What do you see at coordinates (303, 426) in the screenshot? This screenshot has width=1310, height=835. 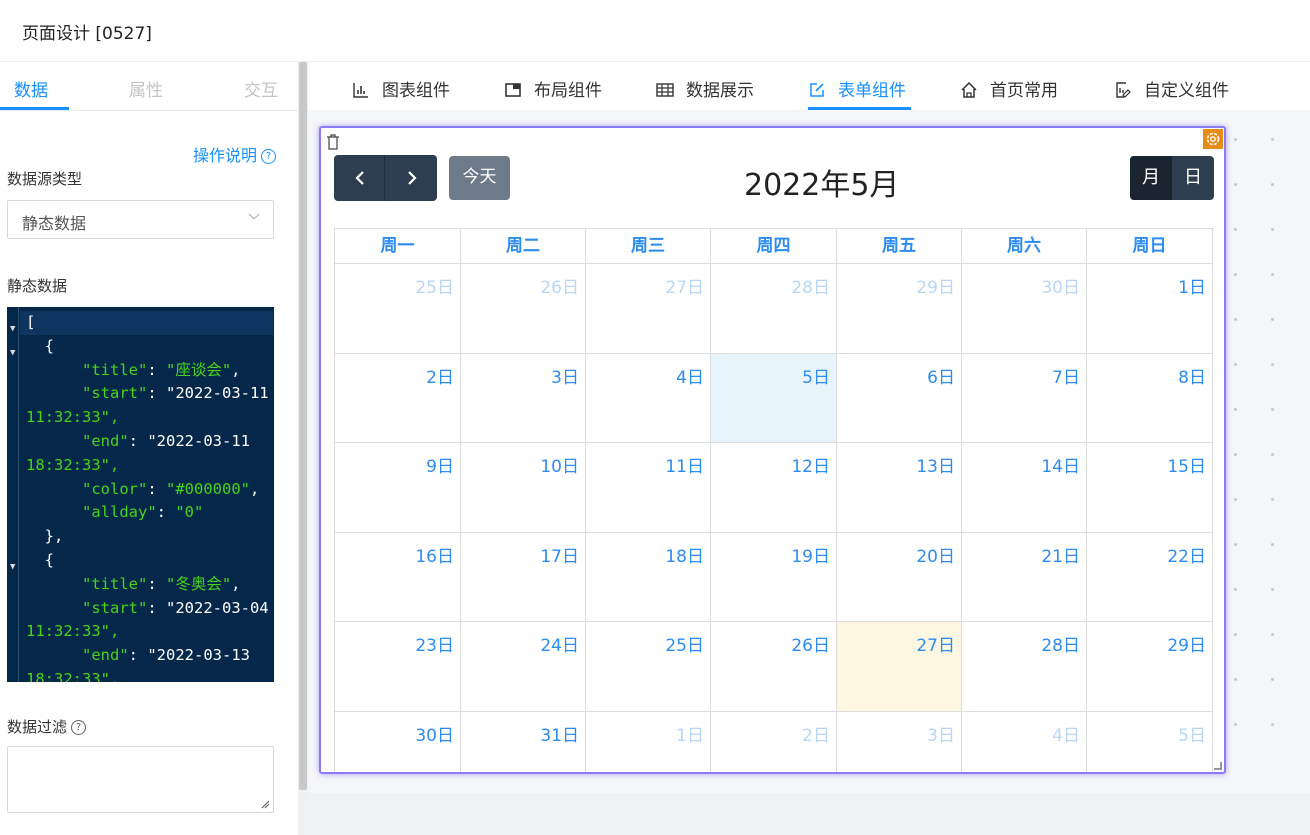 I see `left-panel-scrollbar` at bounding box center [303, 426].